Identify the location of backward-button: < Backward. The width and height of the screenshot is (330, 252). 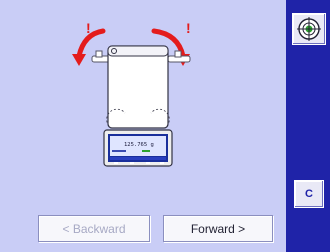
(94, 228).